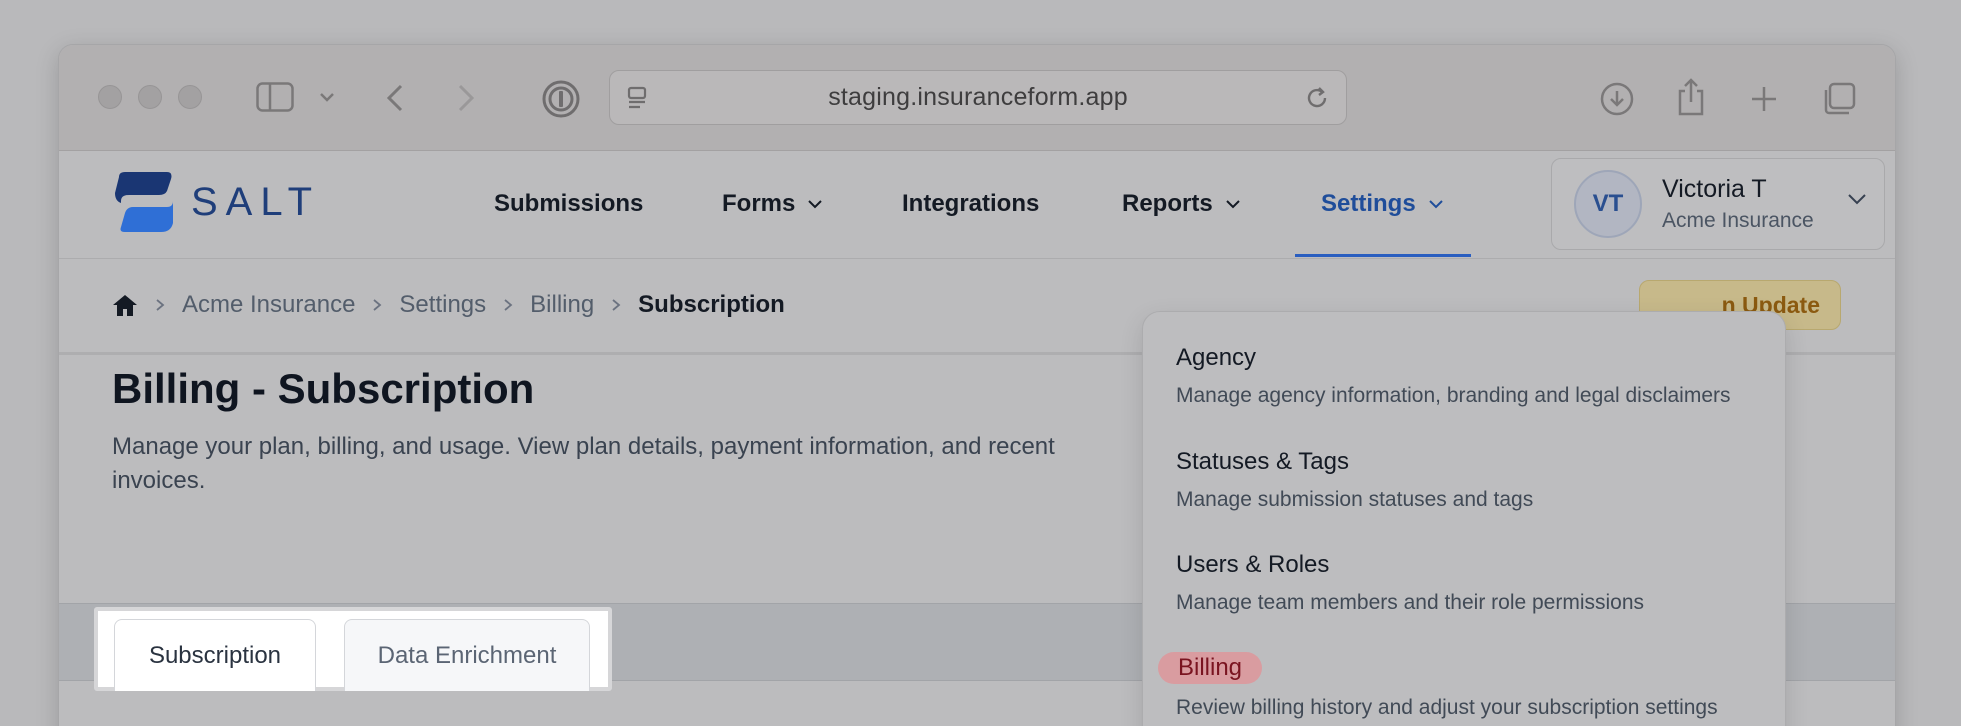 The width and height of the screenshot is (1961, 726). Describe the element at coordinates (1317, 98) in the screenshot. I see `reload-icon` at that location.